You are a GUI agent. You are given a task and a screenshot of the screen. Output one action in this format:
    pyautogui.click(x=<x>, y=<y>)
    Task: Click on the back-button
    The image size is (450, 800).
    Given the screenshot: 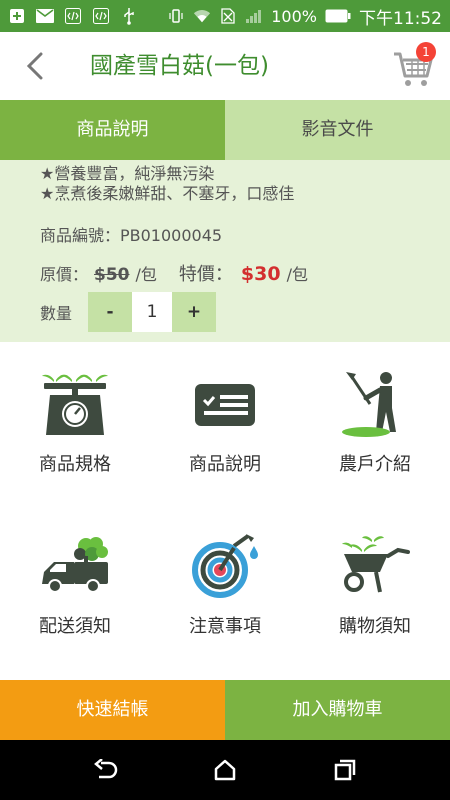 What is the action you would take?
    pyautogui.click(x=35, y=66)
    